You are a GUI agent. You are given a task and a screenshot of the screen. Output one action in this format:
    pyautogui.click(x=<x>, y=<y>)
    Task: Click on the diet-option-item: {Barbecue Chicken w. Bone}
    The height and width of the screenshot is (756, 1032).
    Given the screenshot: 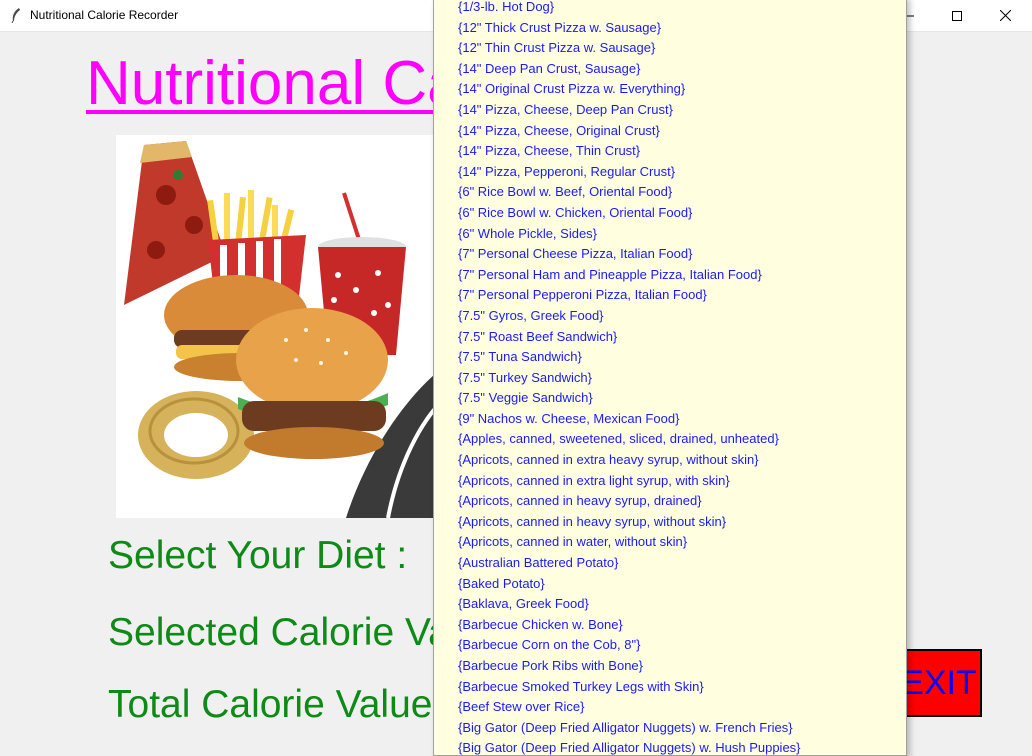 What is the action you would take?
    pyautogui.click(x=670, y=625)
    